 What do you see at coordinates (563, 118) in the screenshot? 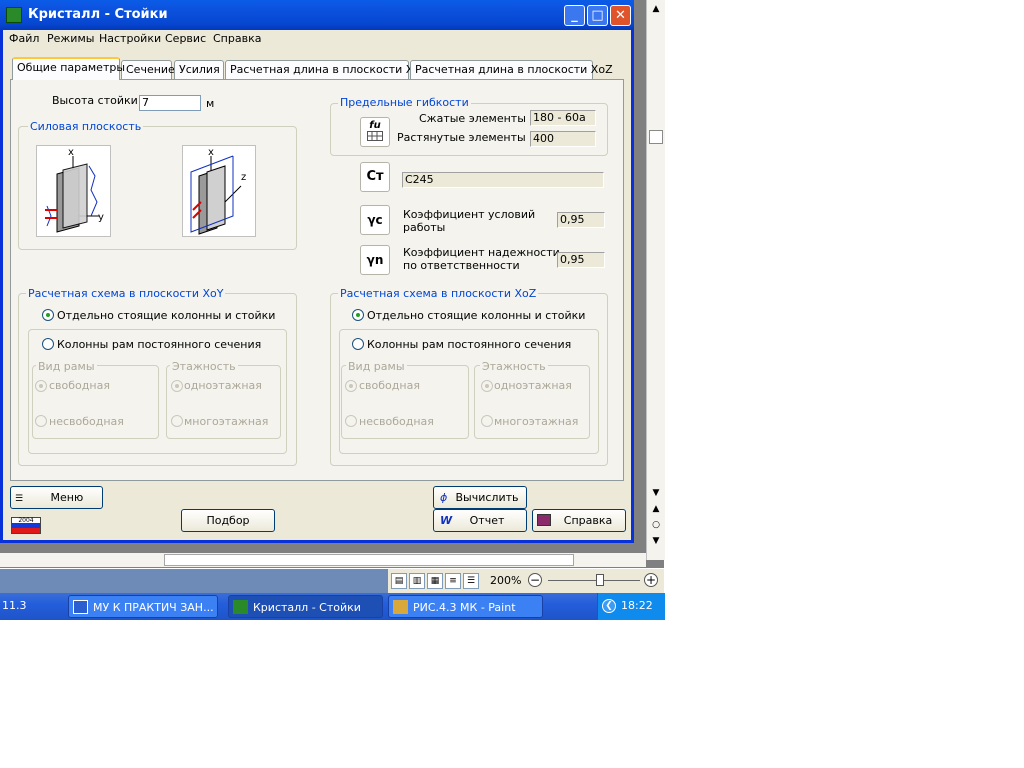
I see `compressed-value: 180 - 60a` at bounding box center [563, 118].